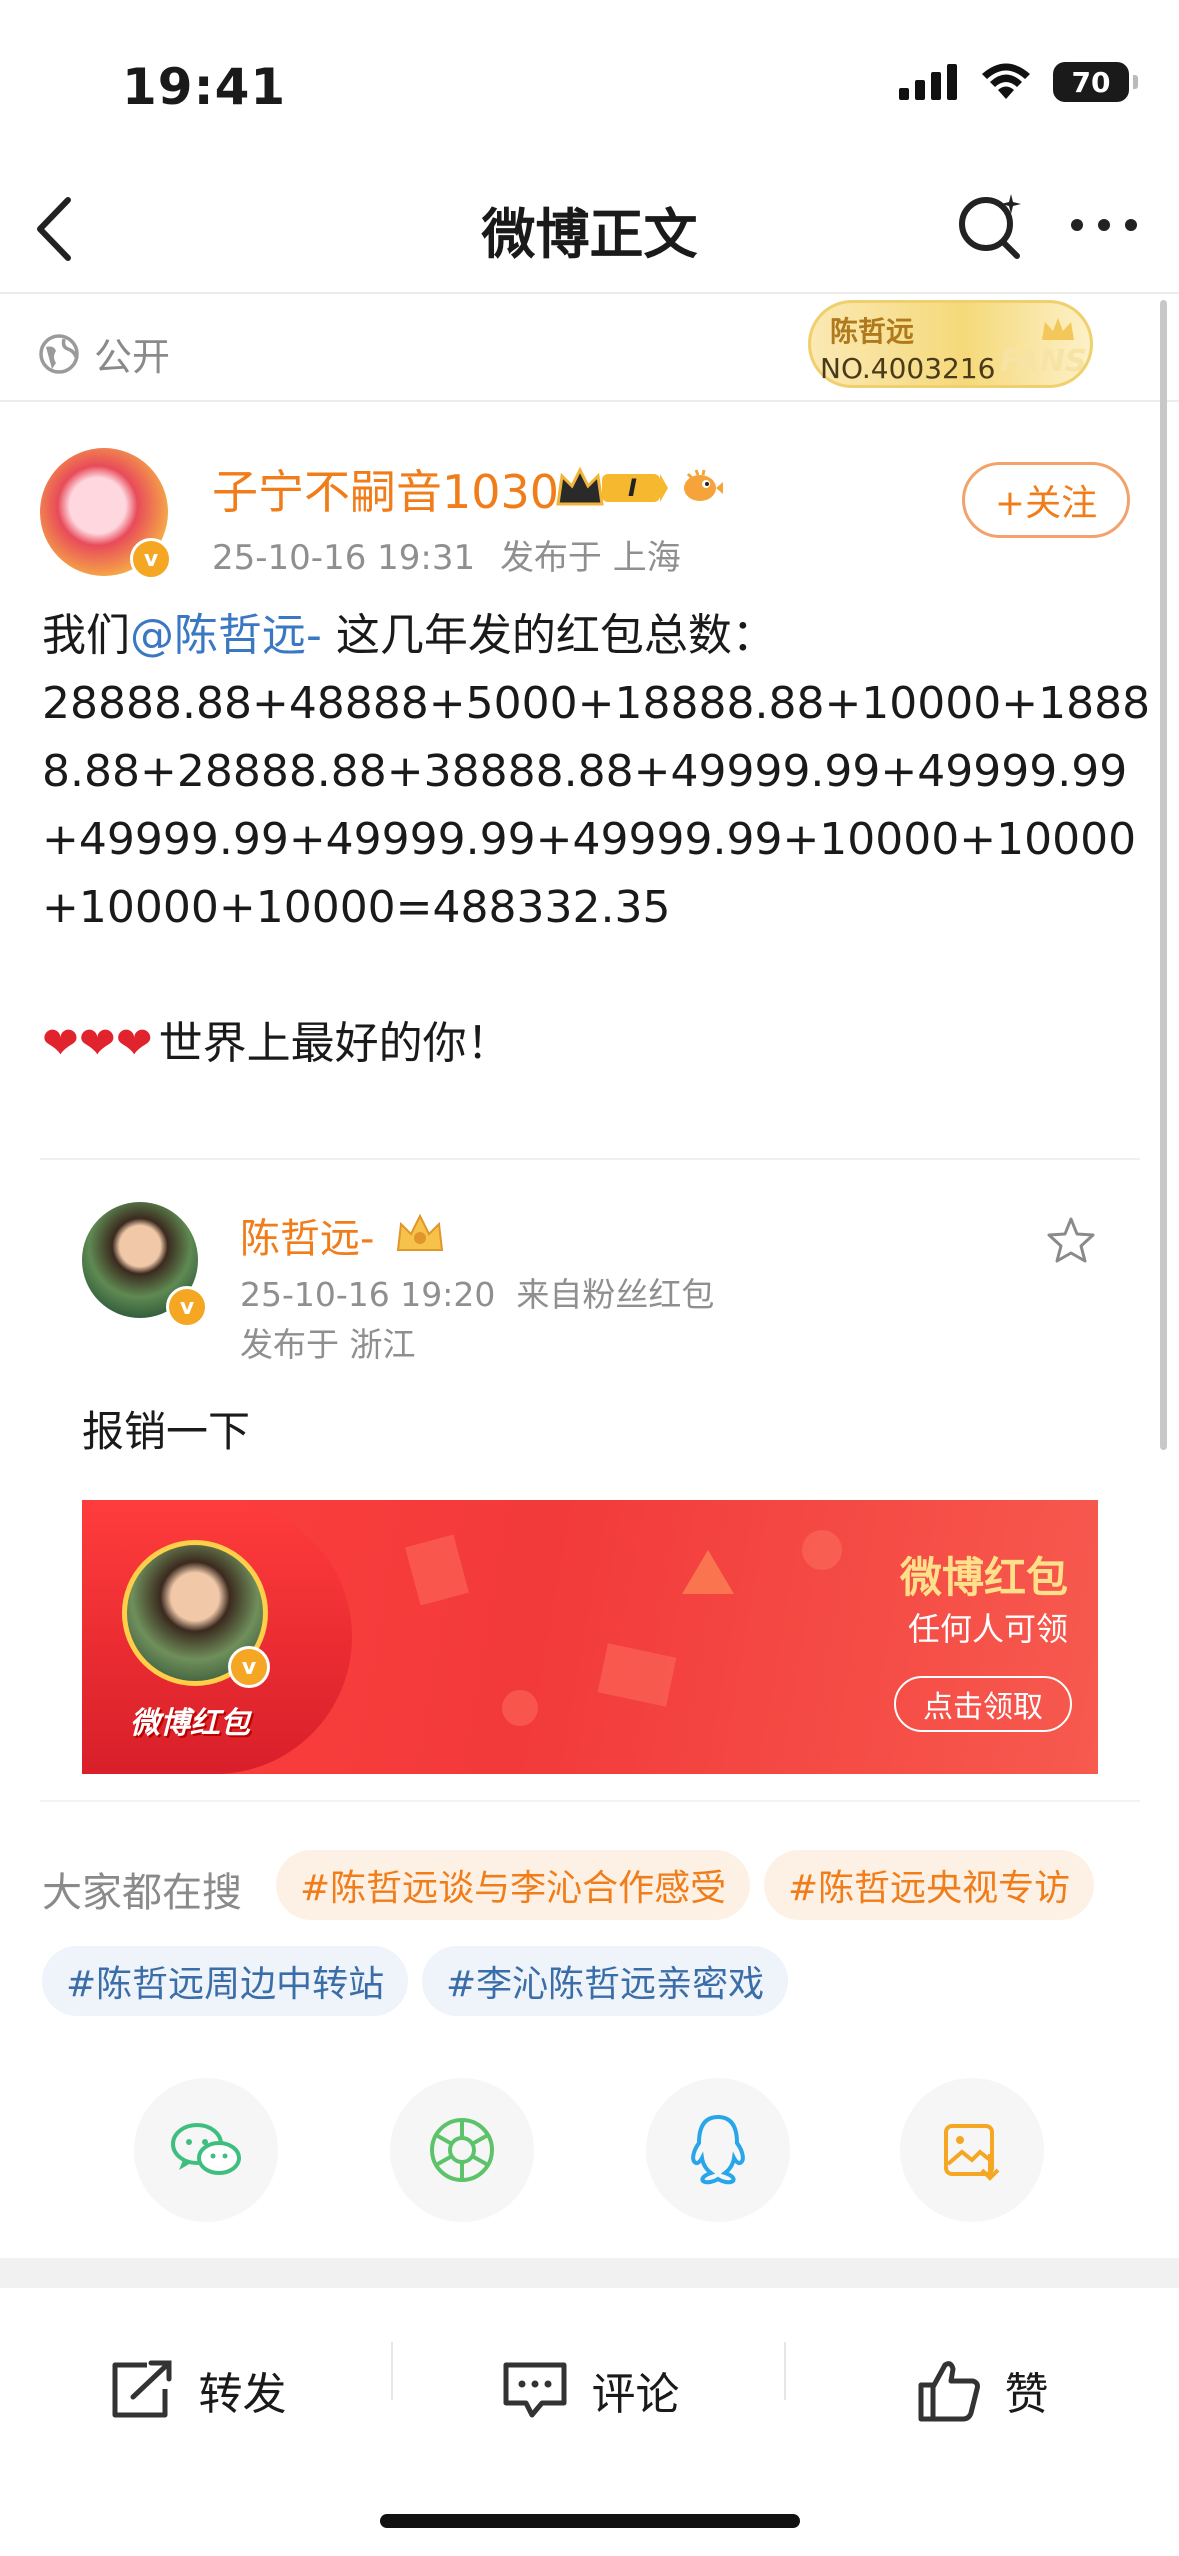 This screenshot has height=2556, width=1179. I want to click on wechat-icon, so click(206, 2149).